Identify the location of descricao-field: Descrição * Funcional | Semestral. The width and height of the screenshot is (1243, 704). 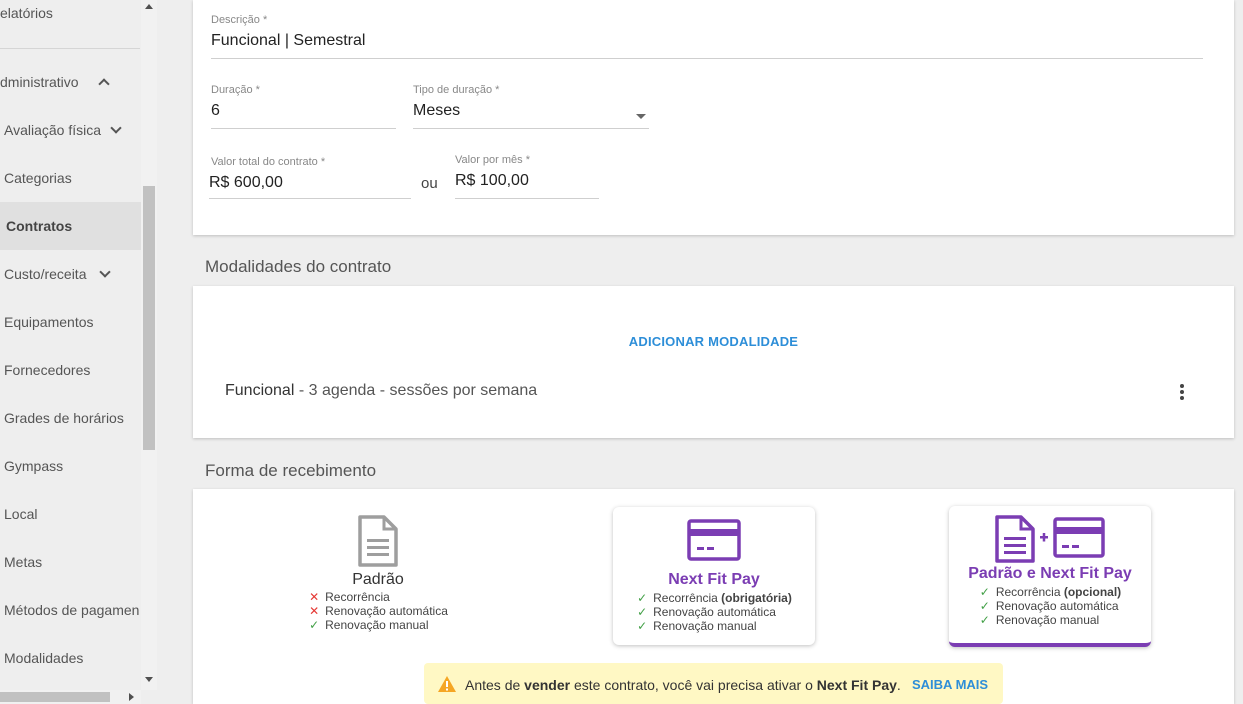
(707, 36).